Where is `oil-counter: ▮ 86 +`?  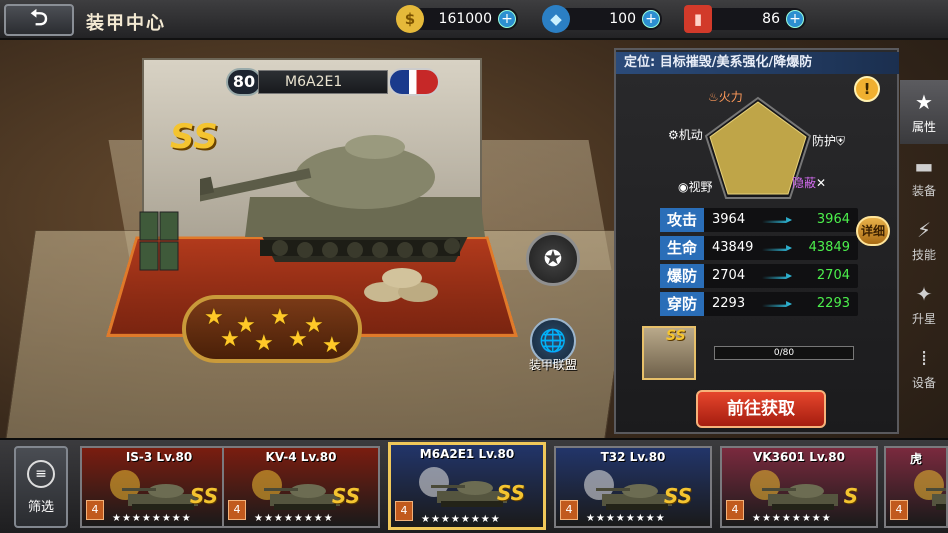 oil-counter: ▮ 86 + is located at coordinates (745, 19).